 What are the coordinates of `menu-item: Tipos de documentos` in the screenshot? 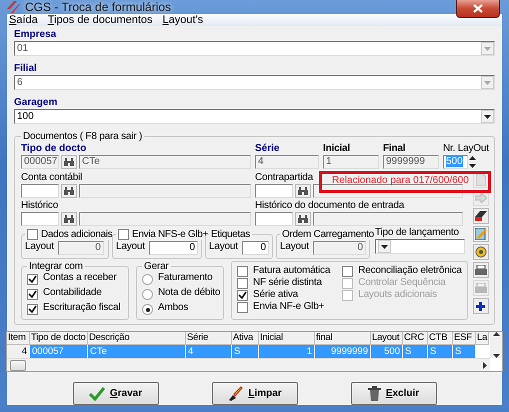 It's located at (100, 20).